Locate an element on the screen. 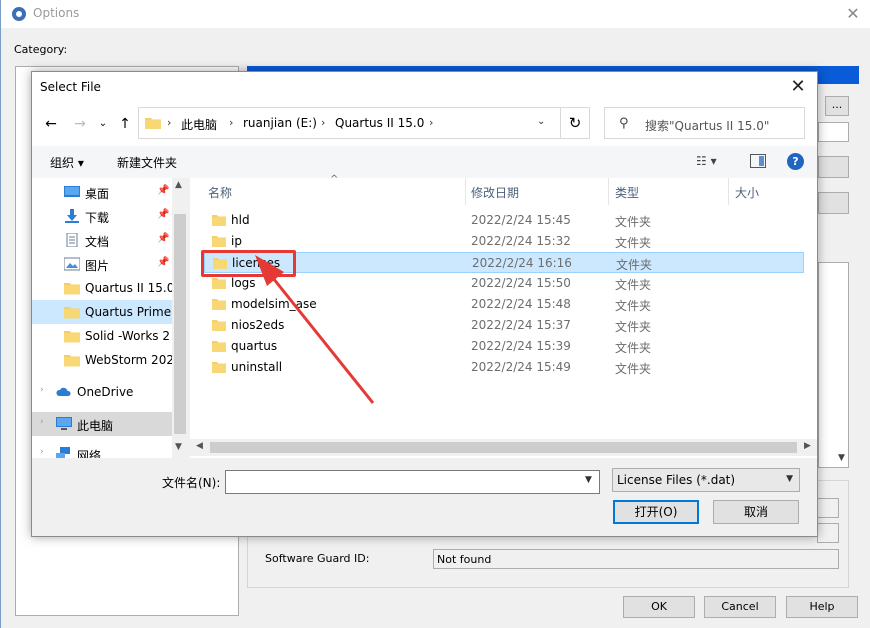  file-name: logs is located at coordinates (243, 283).